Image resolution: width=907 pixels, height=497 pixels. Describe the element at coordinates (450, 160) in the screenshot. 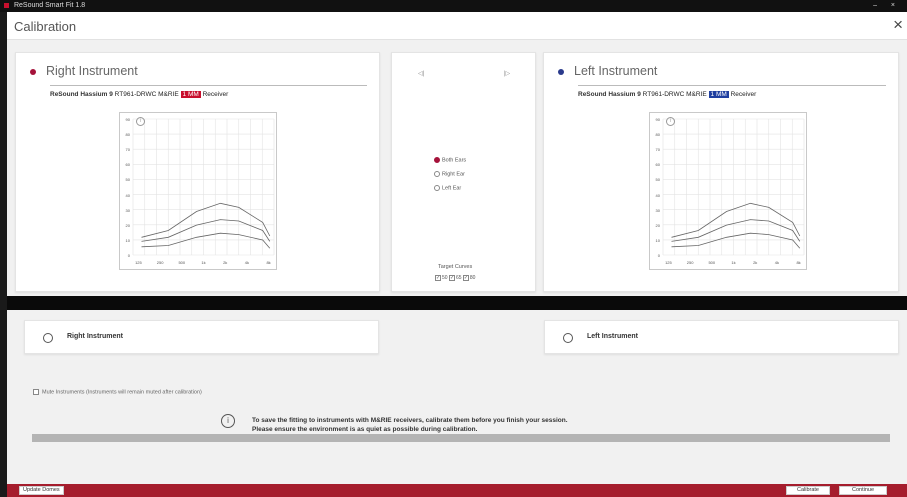

I see `radio-both-ears: Both Ears` at that location.